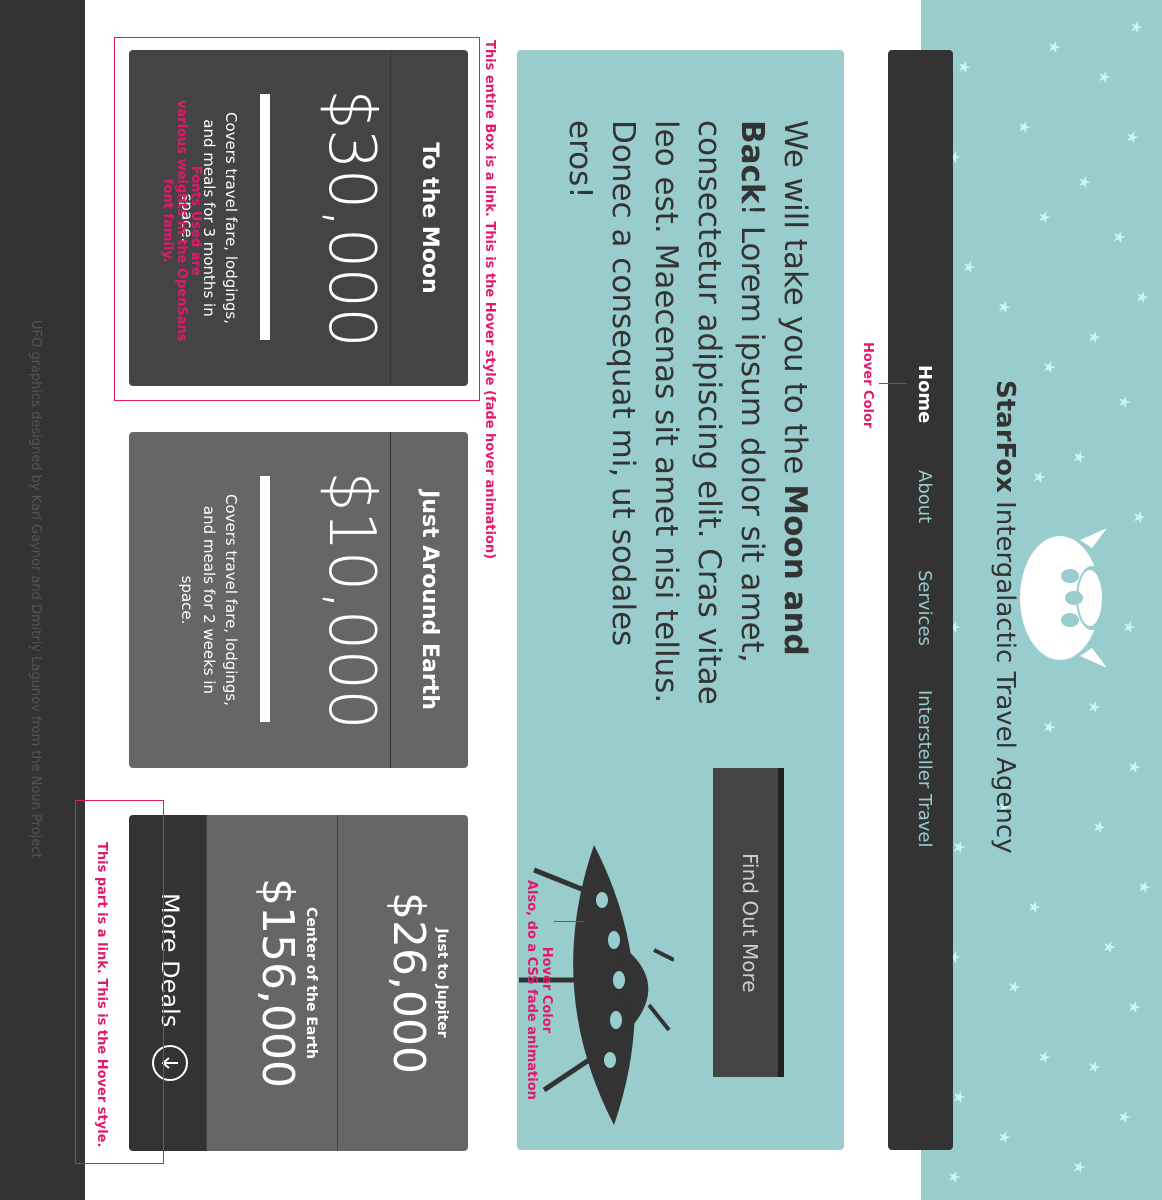 This screenshot has width=1162, height=1200. Describe the element at coordinates (867, 385) in the screenshot. I see `annotation-nav-hover: Hover Color` at that location.